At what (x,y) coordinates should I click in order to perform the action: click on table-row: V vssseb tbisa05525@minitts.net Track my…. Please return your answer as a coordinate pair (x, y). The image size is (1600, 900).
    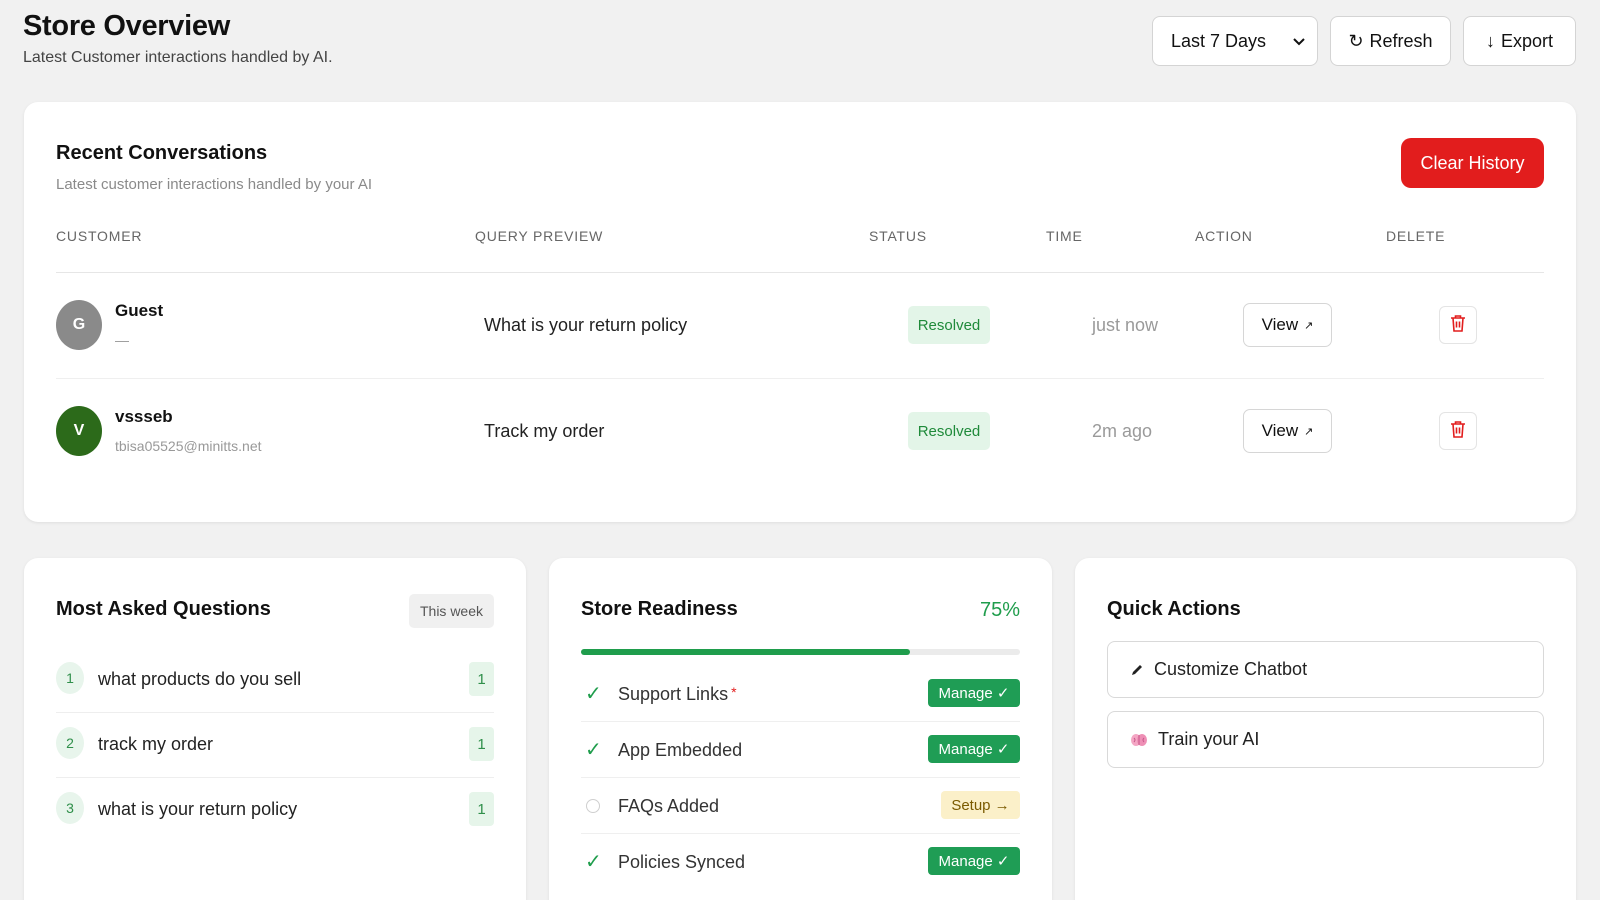
    Looking at the image, I should click on (800, 432).